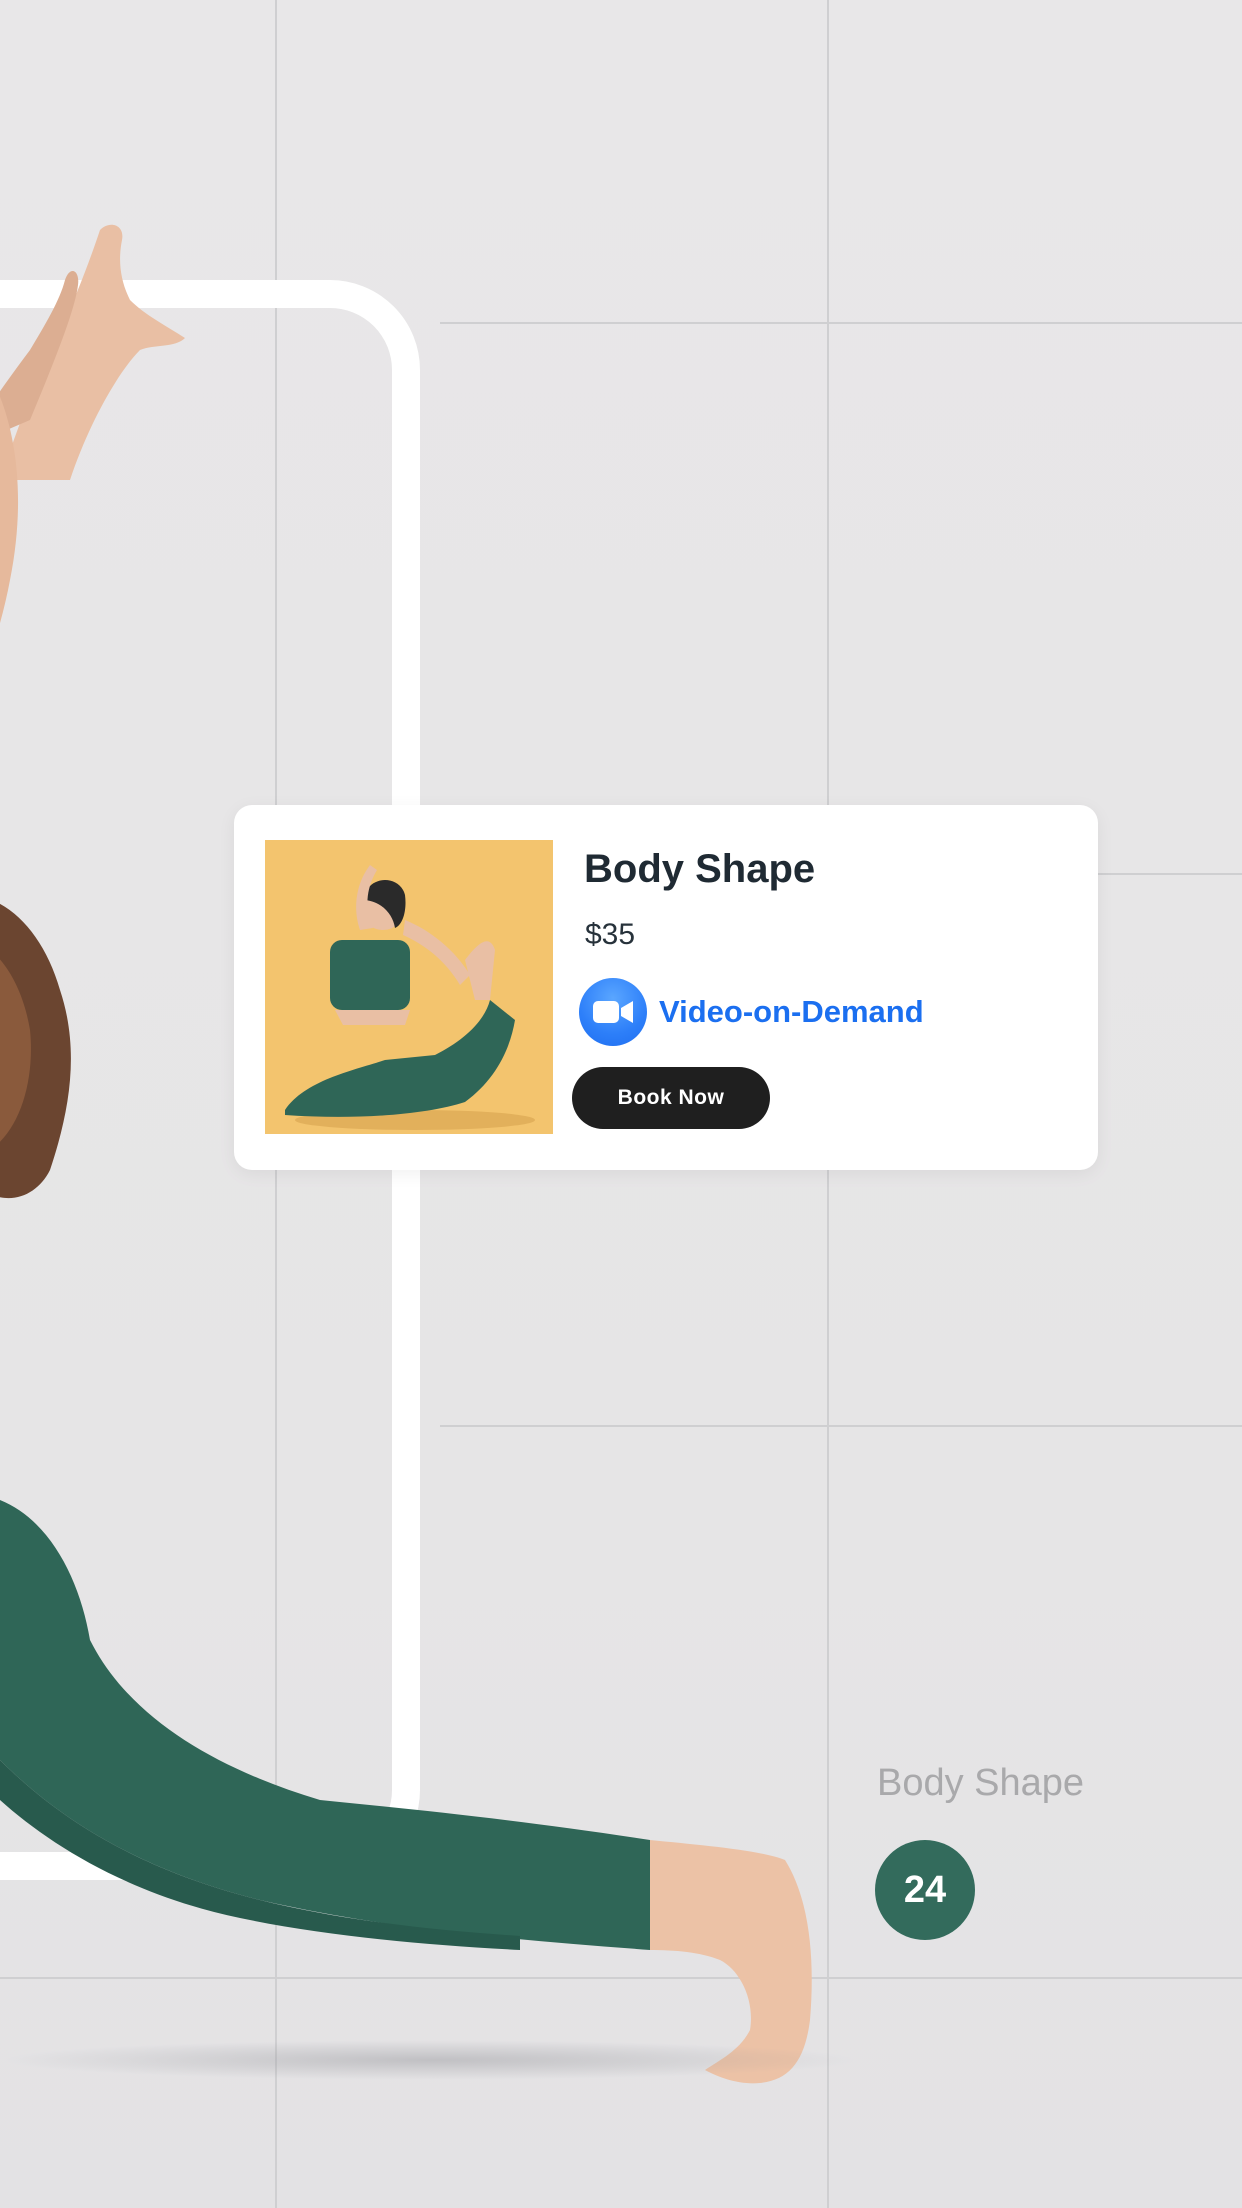  I want to click on count-badge: 24, so click(925, 1890).